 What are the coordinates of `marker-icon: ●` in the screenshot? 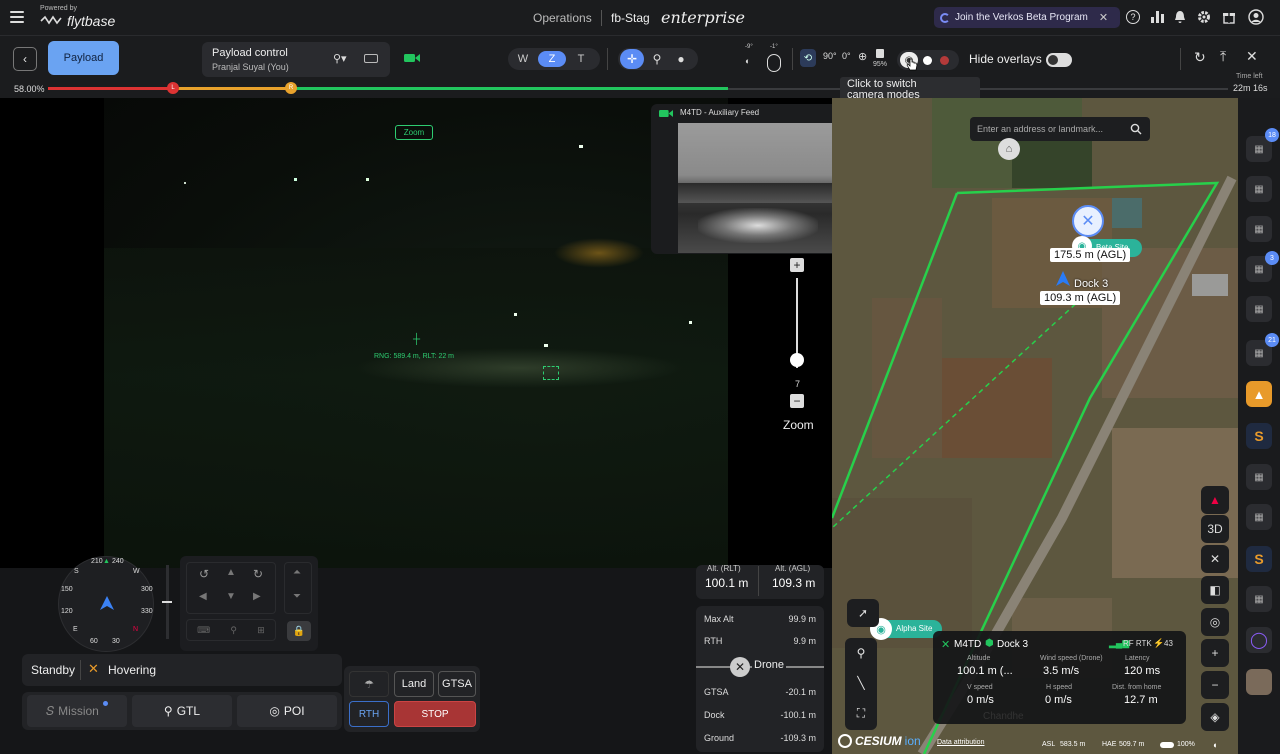 It's located at (681, 59).